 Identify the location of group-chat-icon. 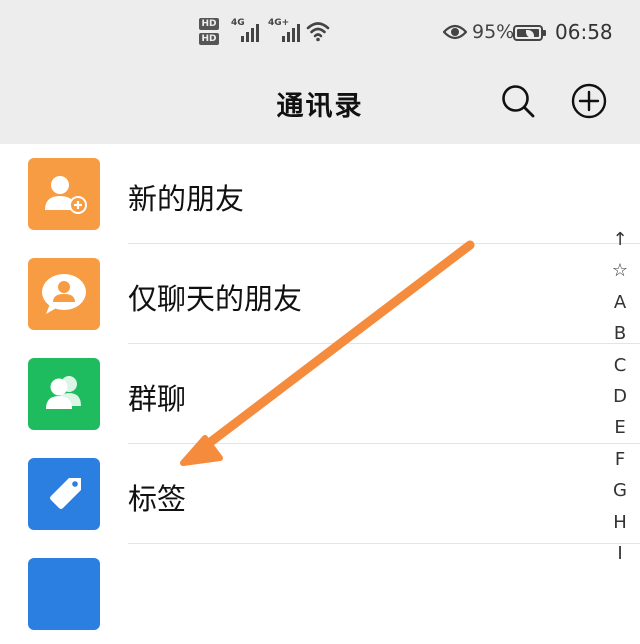
(64, 394).